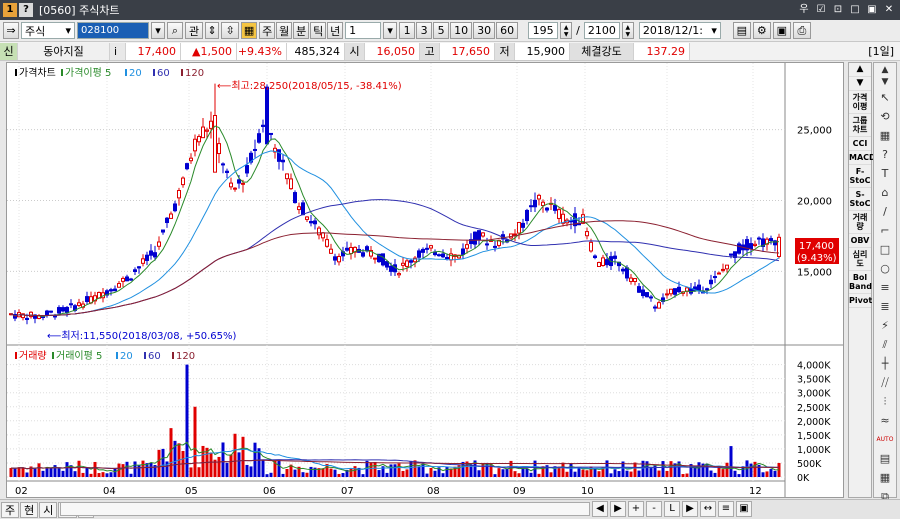  I want to click on window-title: [0560] 주식차트, so click(79, 10).